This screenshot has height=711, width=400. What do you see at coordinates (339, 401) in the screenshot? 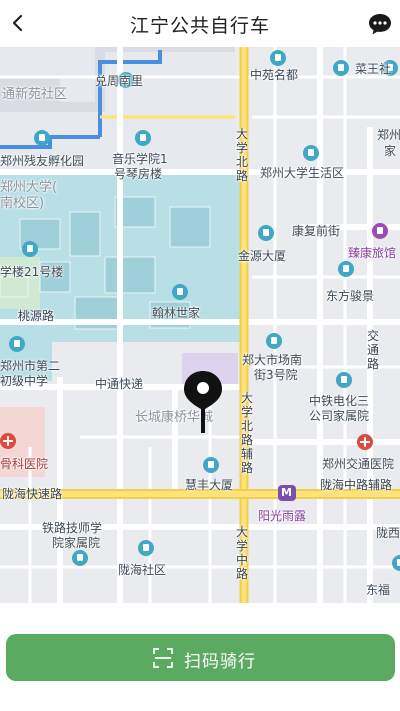
I see `map-label: 中铁电化三` at bounding box center [339, 401].